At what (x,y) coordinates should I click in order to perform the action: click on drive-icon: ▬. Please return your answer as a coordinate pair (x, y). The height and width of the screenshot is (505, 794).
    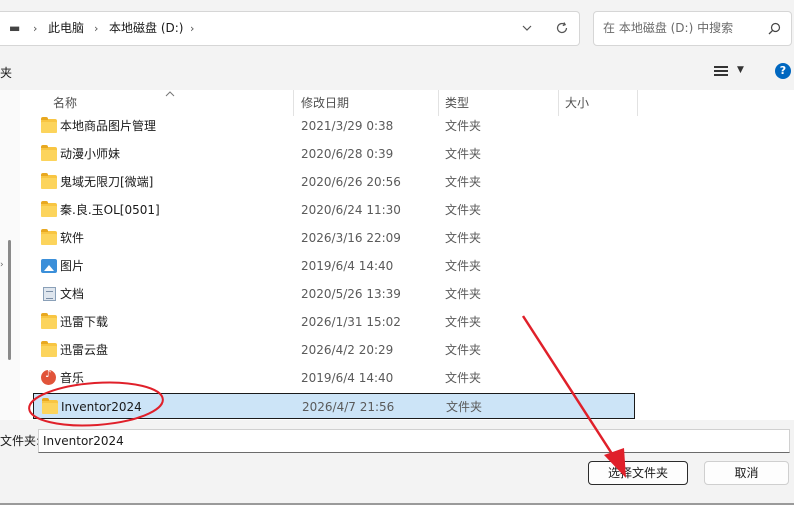
    Looking at the image, I should click on (15, 28).